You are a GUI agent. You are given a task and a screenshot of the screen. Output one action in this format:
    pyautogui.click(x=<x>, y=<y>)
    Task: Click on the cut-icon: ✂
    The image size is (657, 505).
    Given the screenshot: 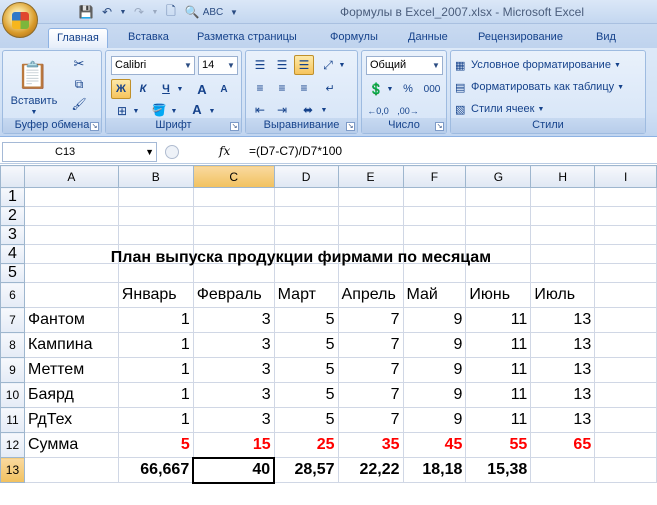 What is the action you would take?
    pyautogui.click(x=79, y=64)
    